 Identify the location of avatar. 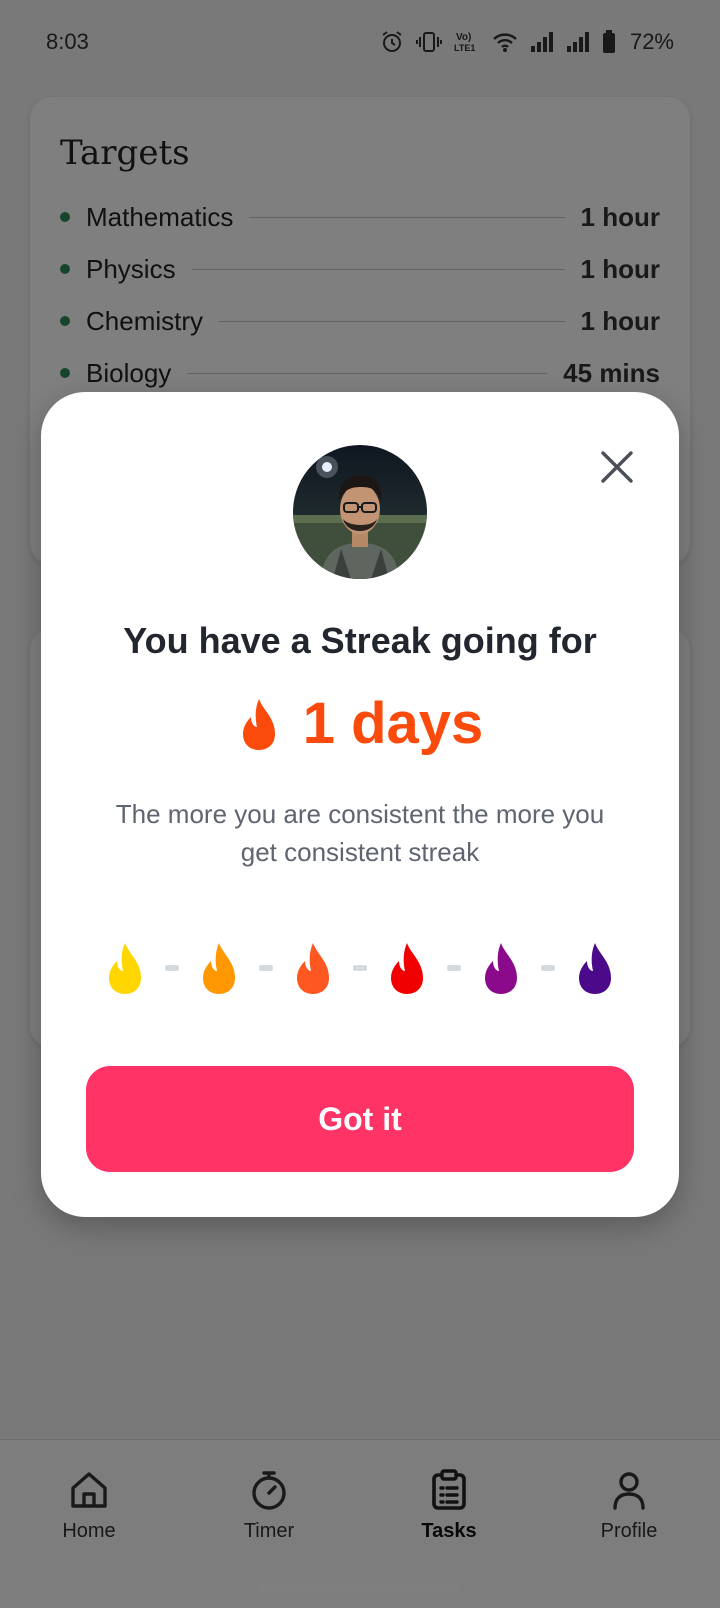
(360, 512).